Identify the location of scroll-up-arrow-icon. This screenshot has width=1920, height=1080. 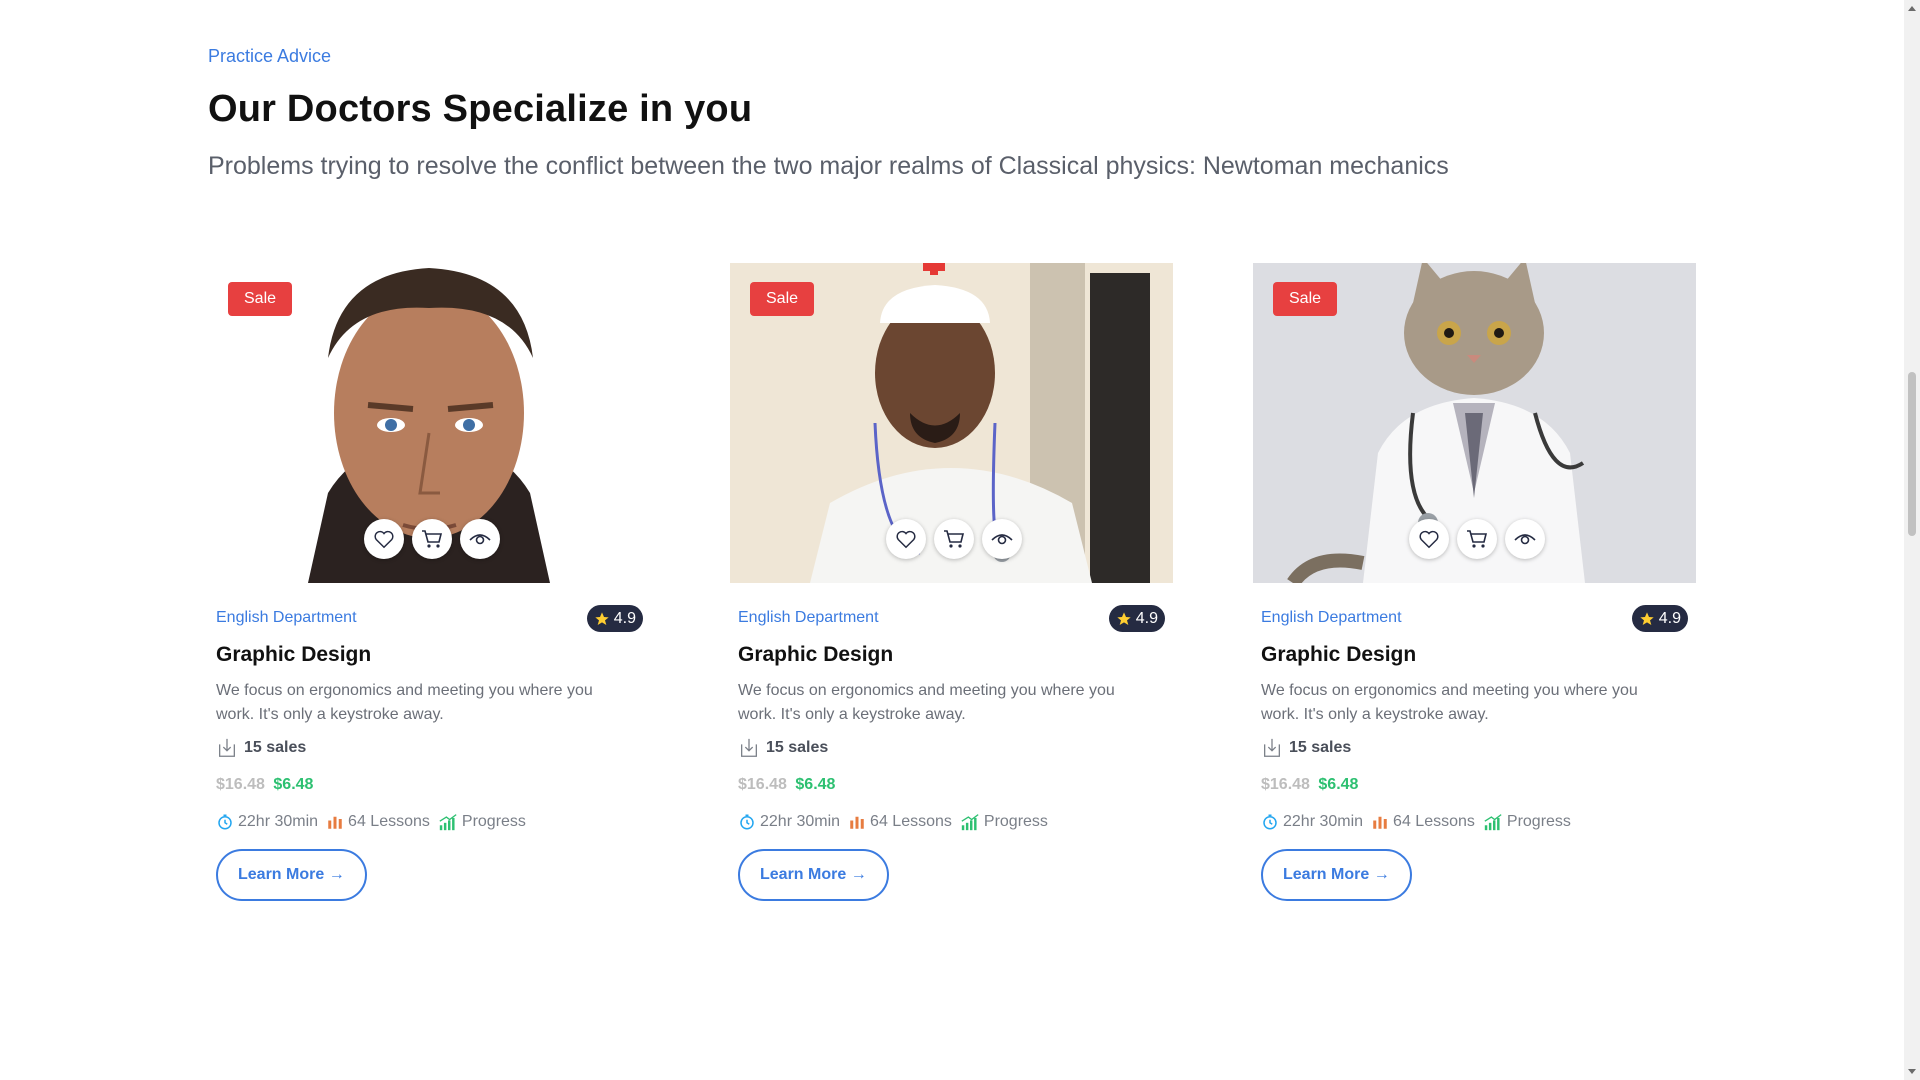
(1912, 8).